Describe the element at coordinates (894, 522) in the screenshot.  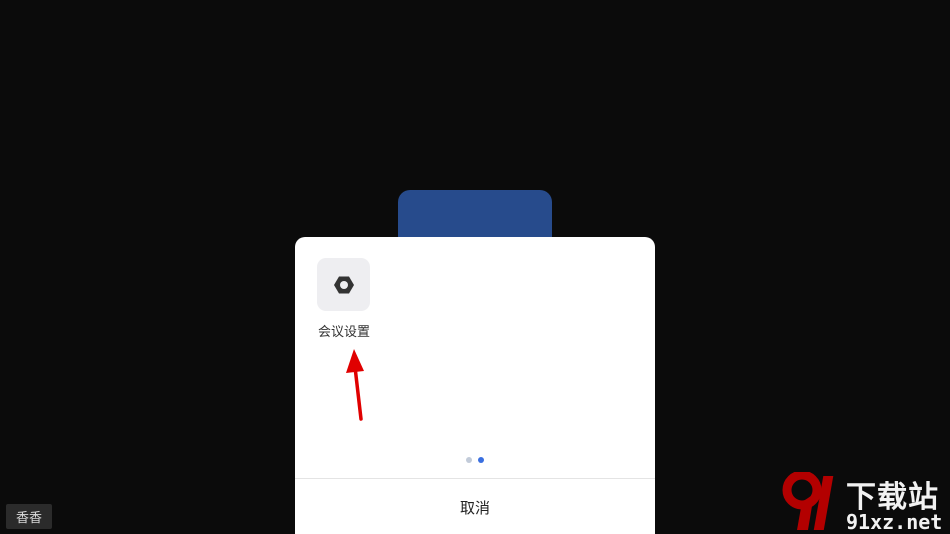
I see `watermark-url: 91xz.net` at that location.